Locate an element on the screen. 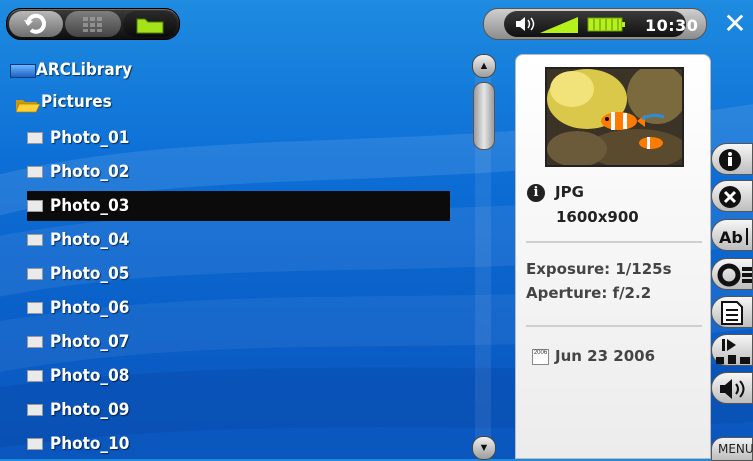 This screenshot has height=461, width=753. aperture-value: Aperture: f/2.2 is located at coordinates (589, 293).